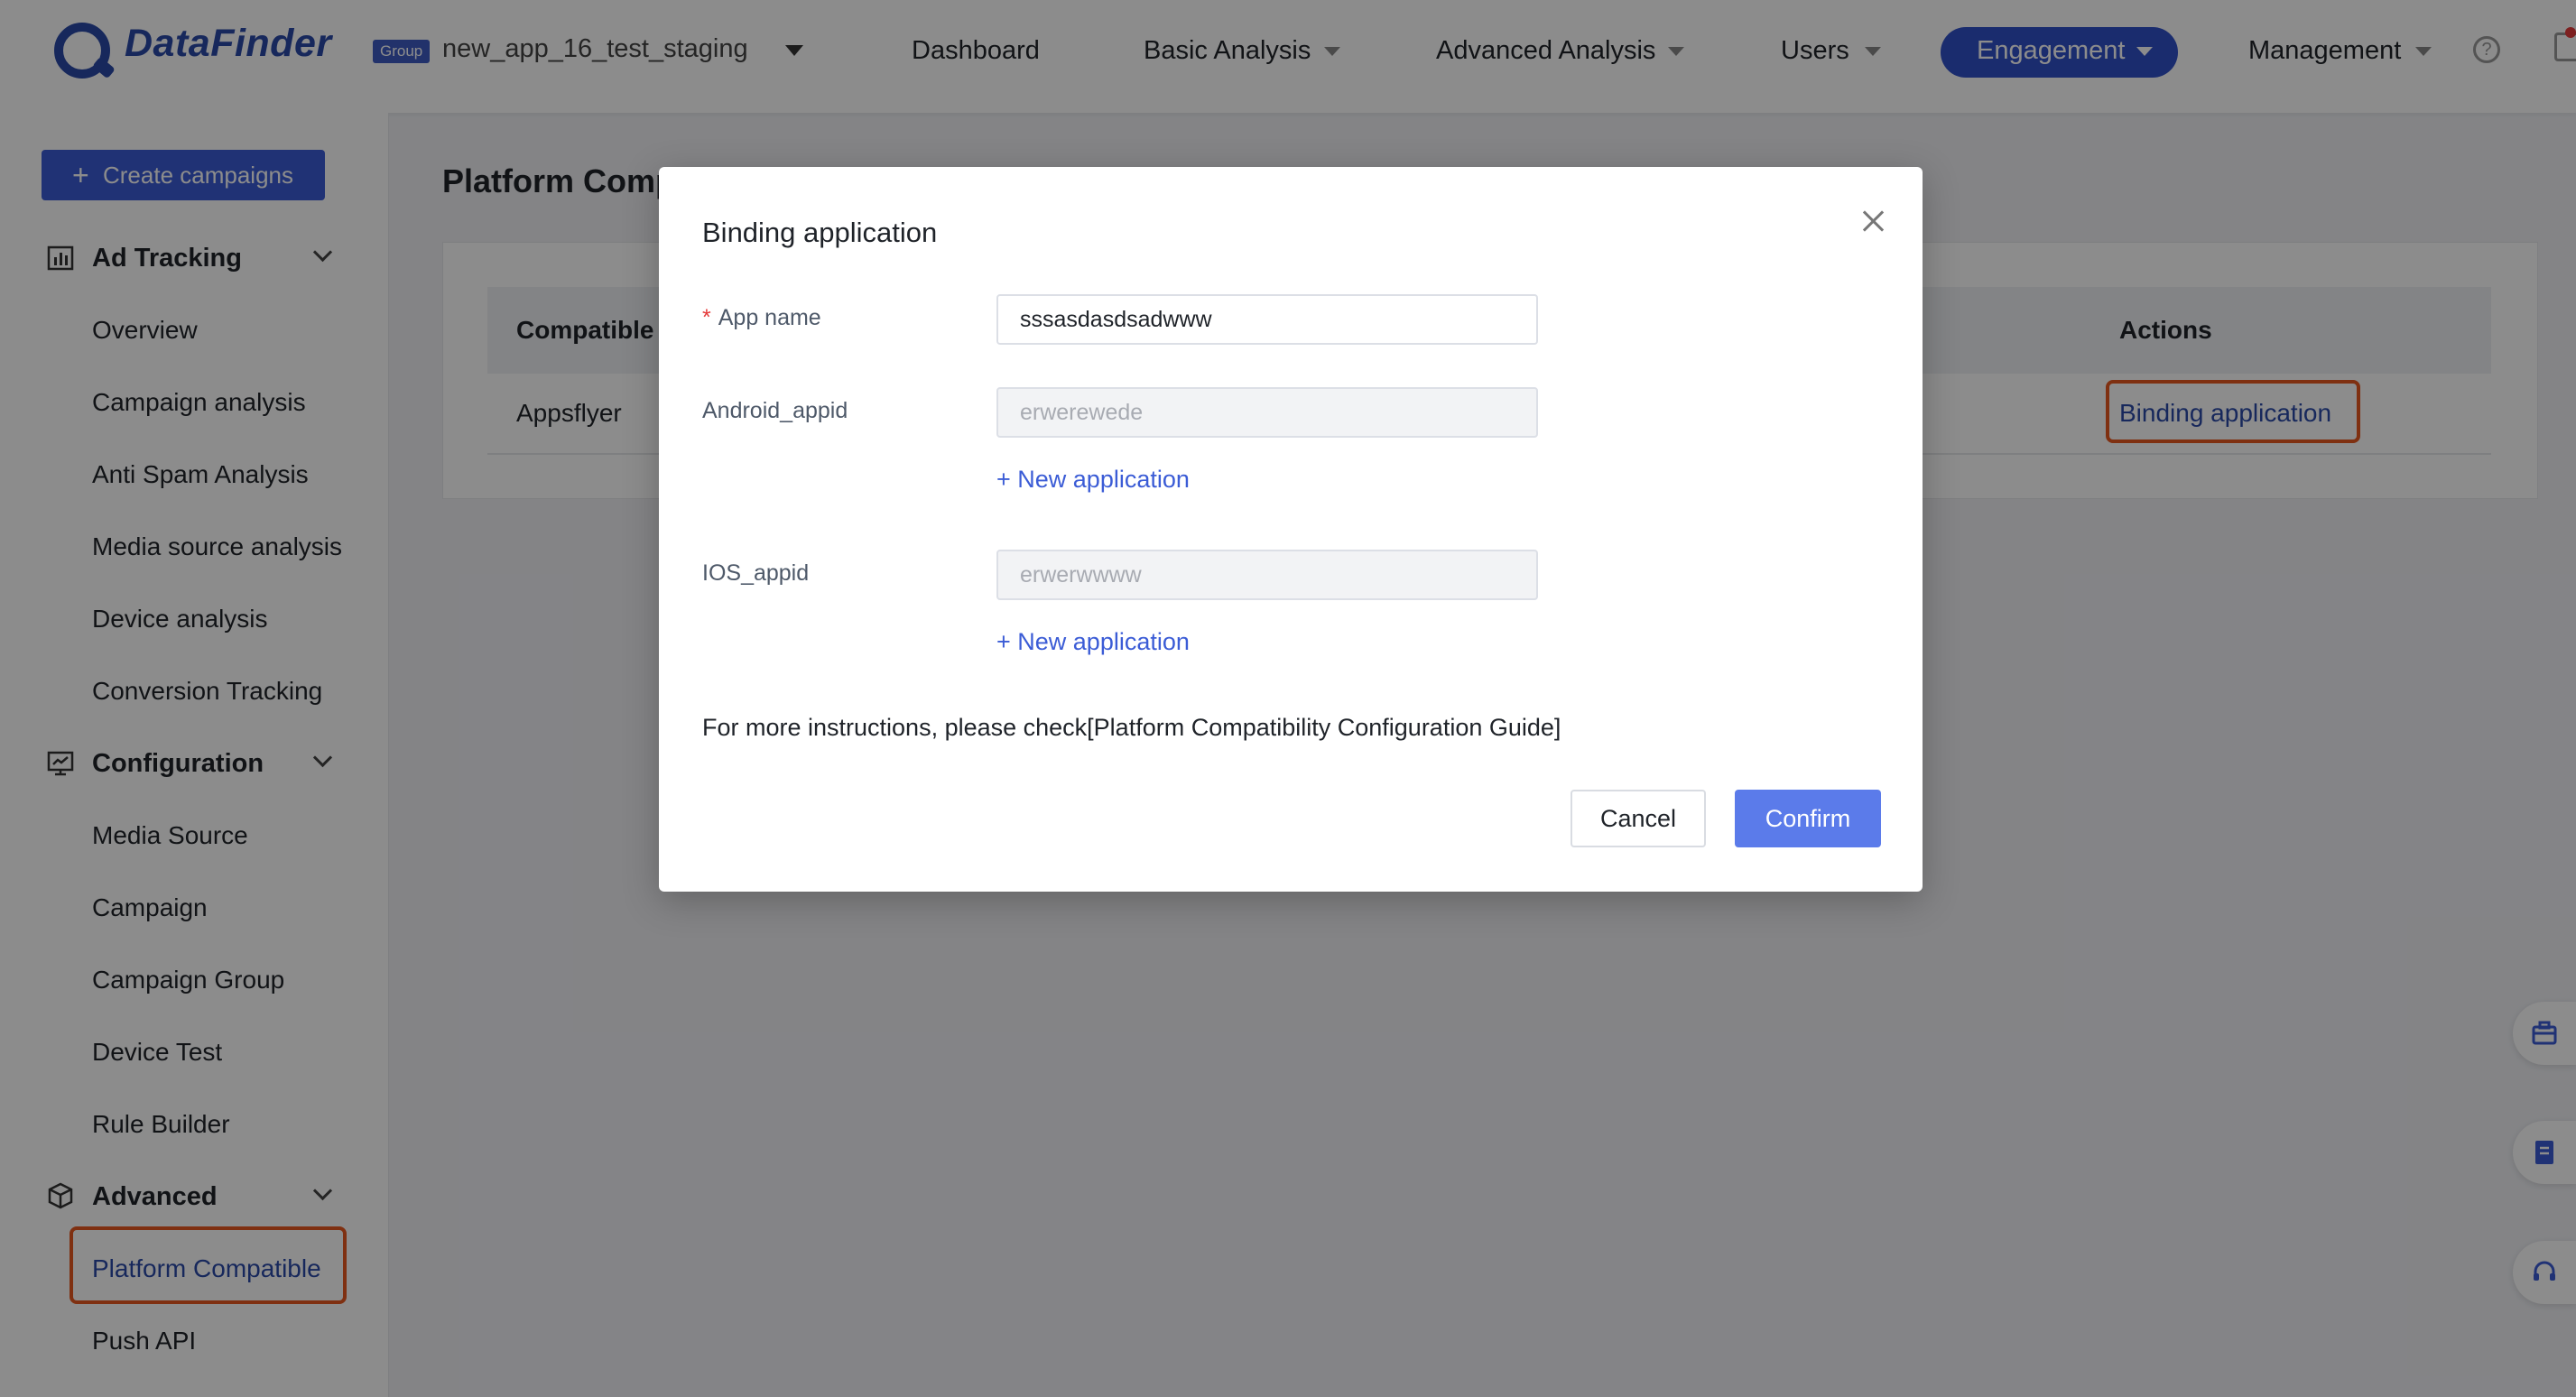 The image size is (2576, 1397). Describe the element at coordinates (820, 232) in the screenshot. I see `dialog-title: Binding application` at that location.